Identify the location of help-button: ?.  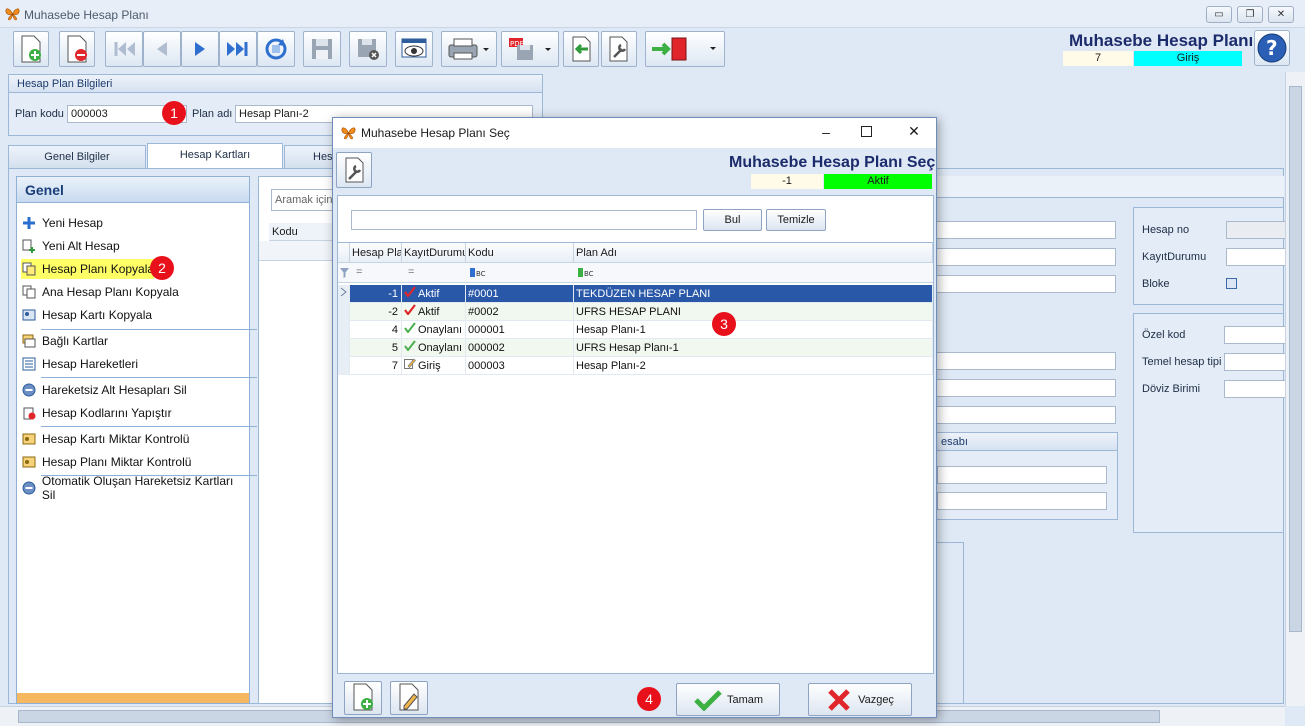
(1272, 48).